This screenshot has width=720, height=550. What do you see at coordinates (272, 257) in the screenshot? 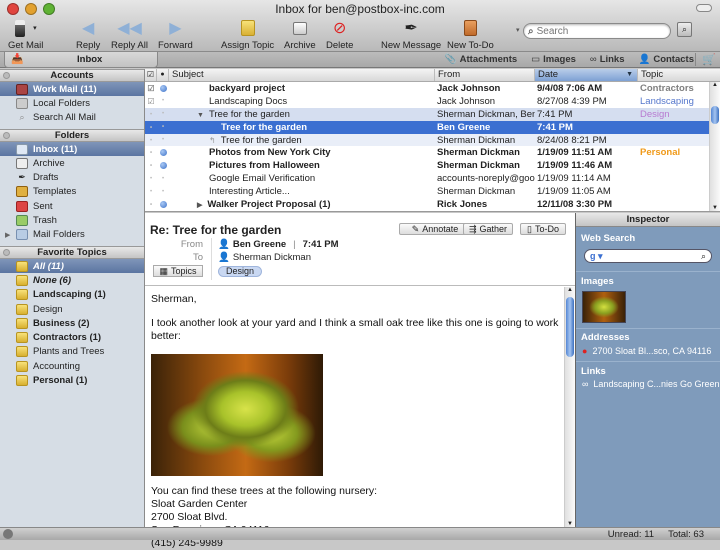
I see `recipient-name: Sherman Dickman` at bounding box center [272, 257].